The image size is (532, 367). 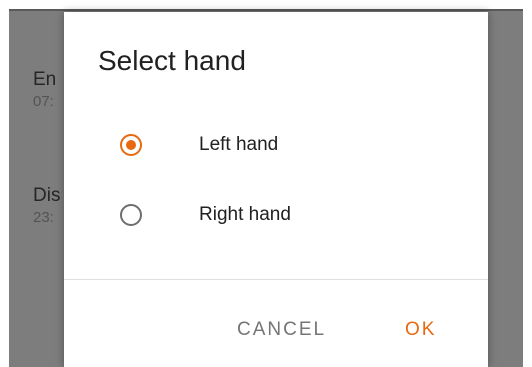 I want to click on dialog-title: Select hand, so click(x=172, y=60).